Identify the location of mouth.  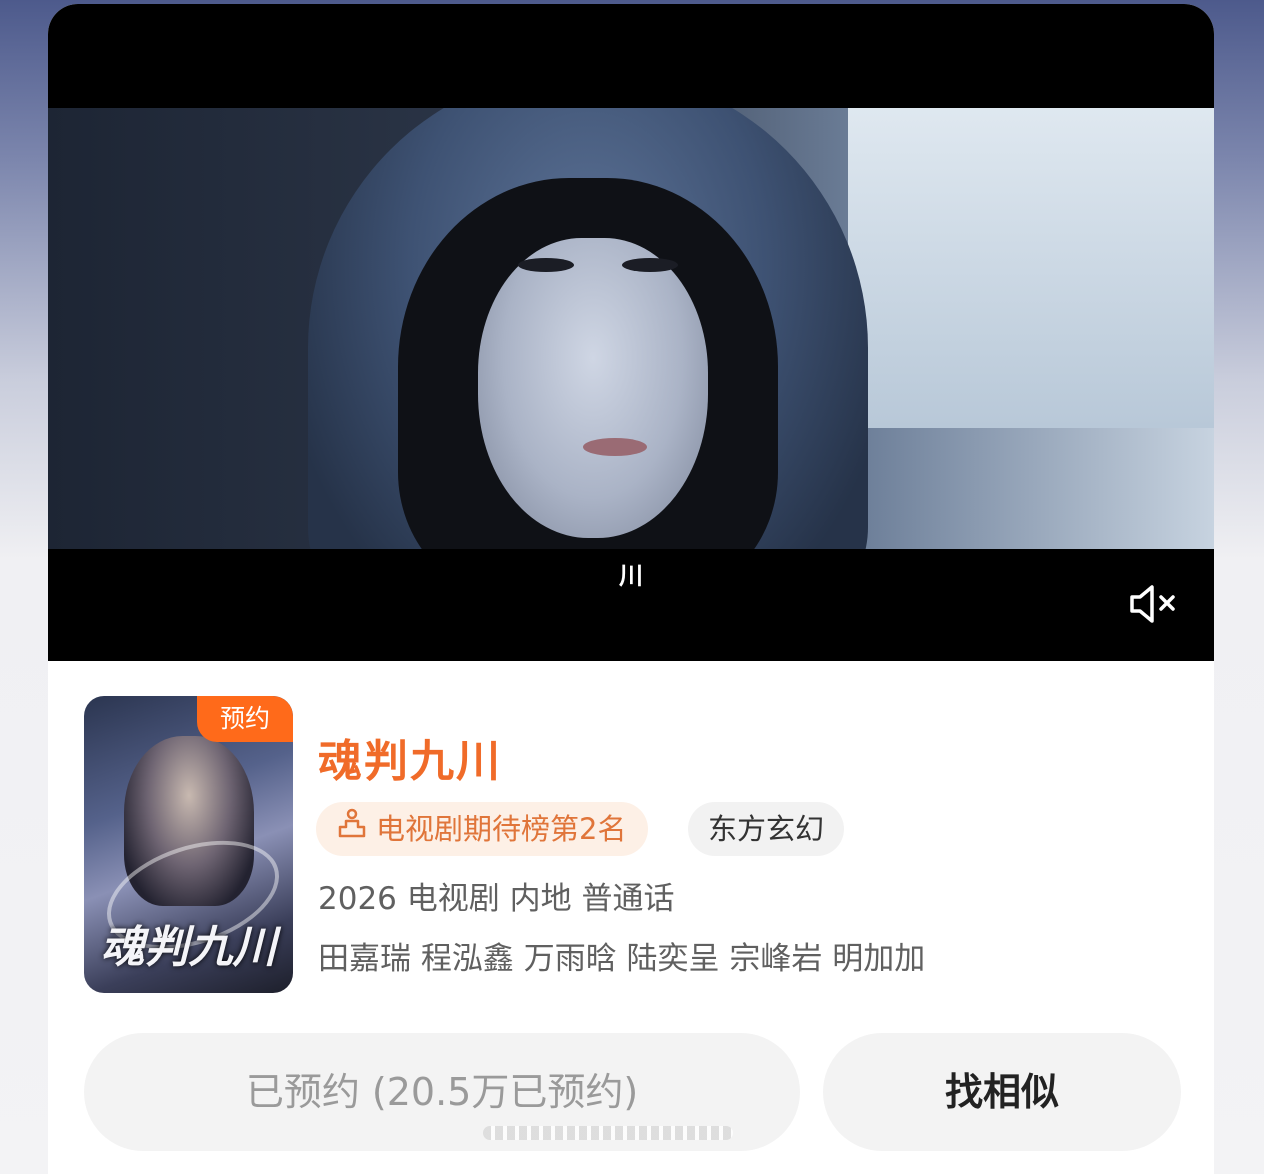
(615, 447).